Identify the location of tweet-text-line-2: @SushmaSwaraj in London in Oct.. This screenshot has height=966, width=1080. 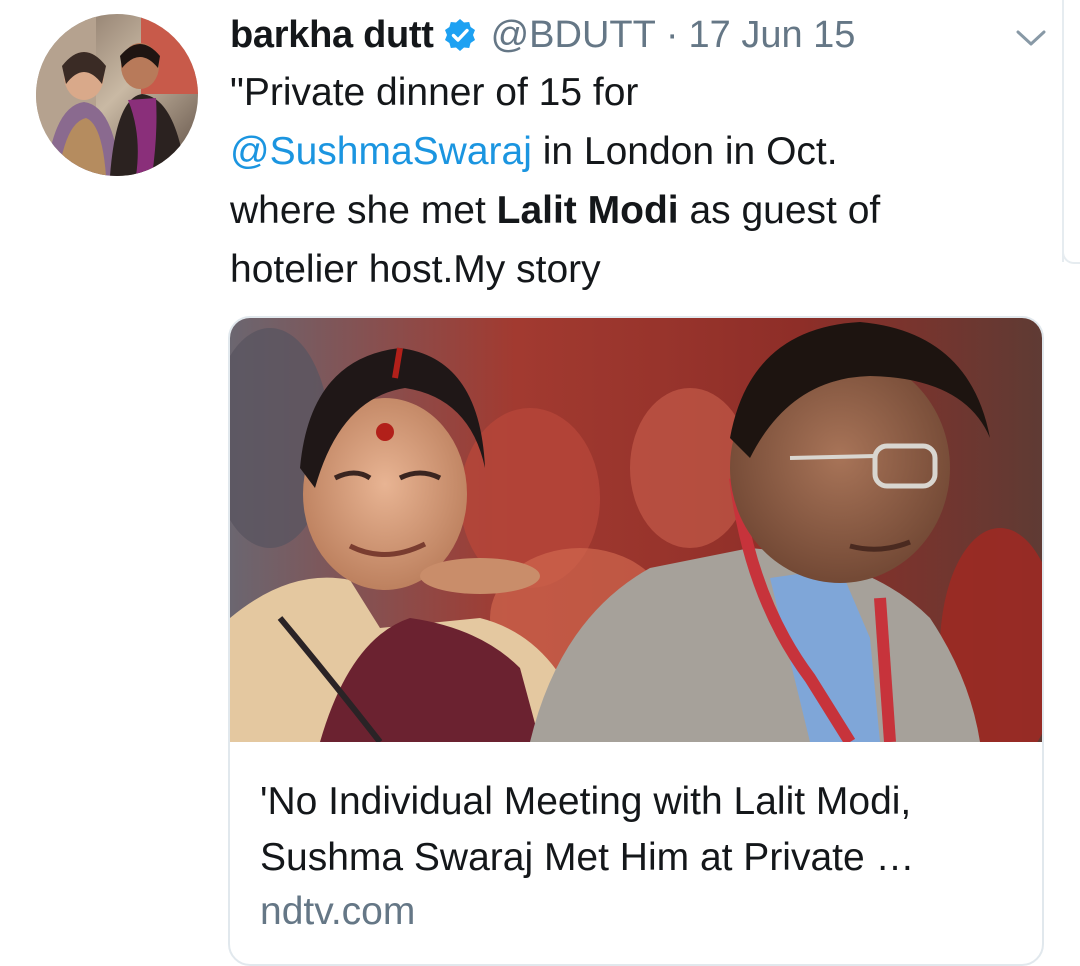
(630, 151).